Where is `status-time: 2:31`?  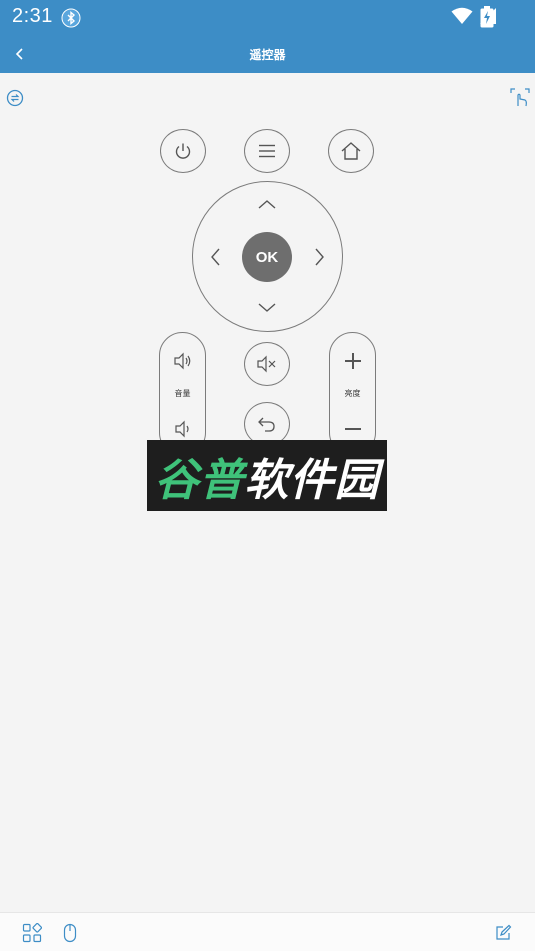 status-time: 2:31 is located at coordinates (32, 16).